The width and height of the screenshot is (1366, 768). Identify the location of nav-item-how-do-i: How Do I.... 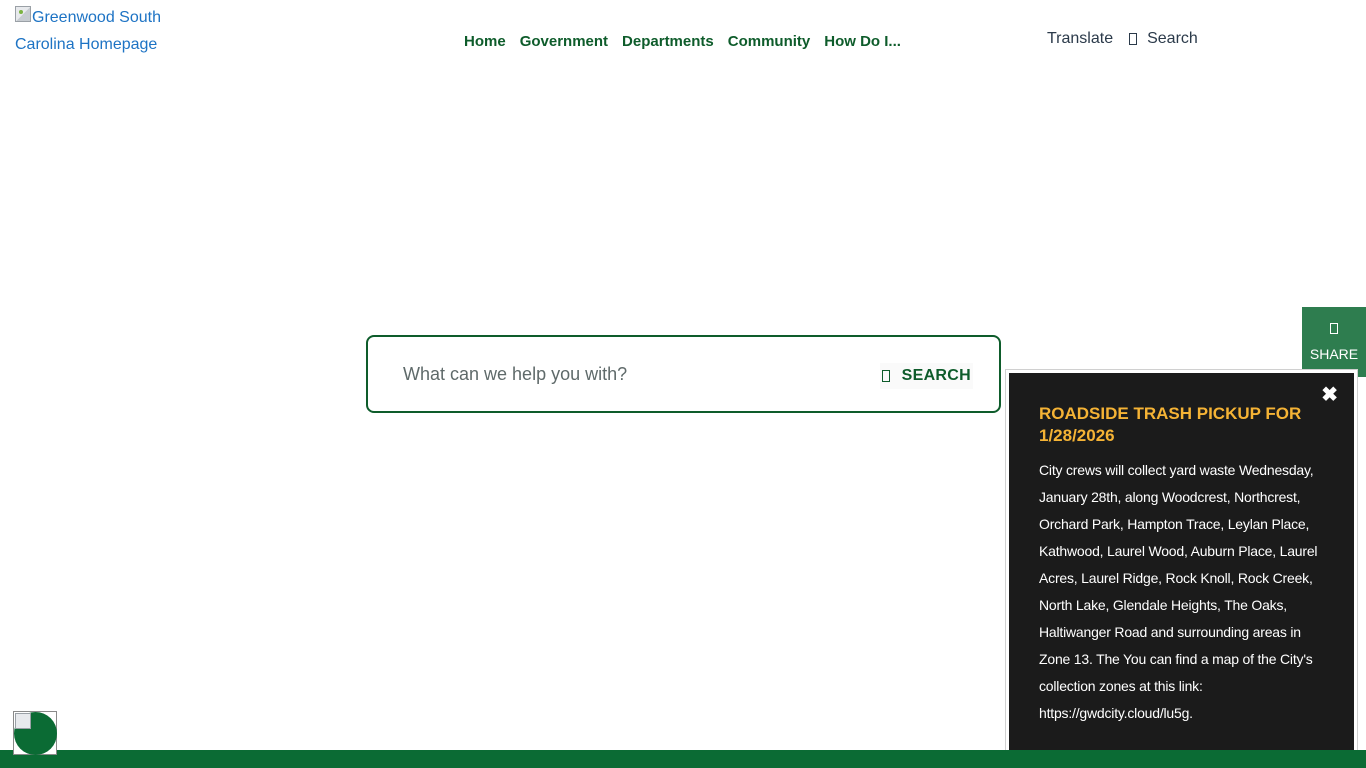
(862, 41).